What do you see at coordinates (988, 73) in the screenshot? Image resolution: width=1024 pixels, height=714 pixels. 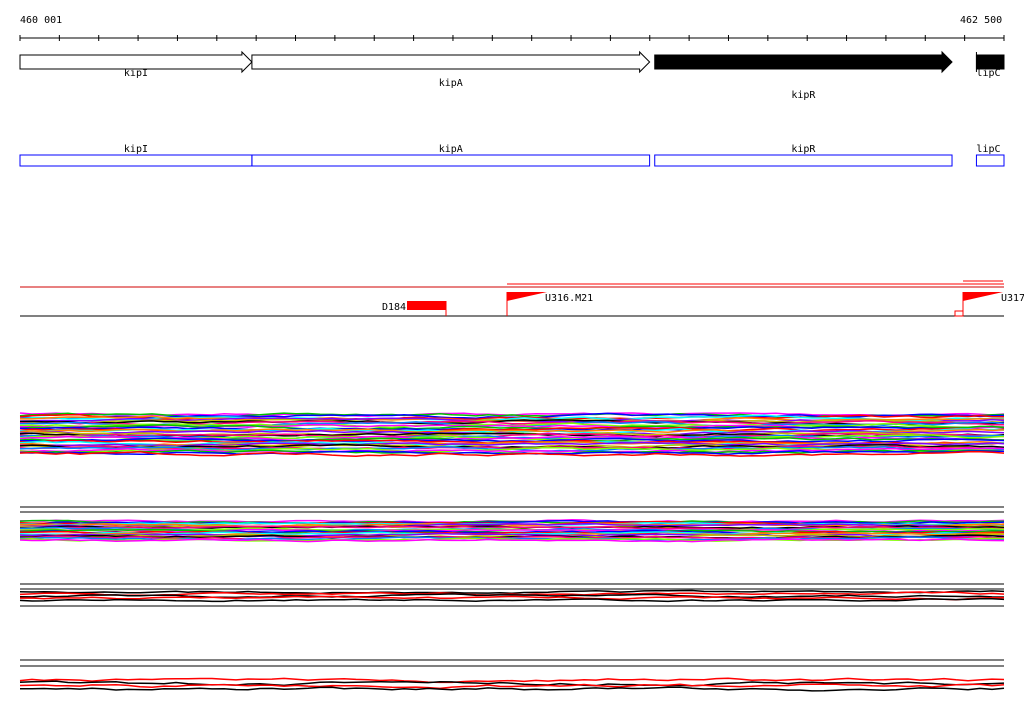 I see `gene-label-lipC: lipC` at bounding box center [988, 73].